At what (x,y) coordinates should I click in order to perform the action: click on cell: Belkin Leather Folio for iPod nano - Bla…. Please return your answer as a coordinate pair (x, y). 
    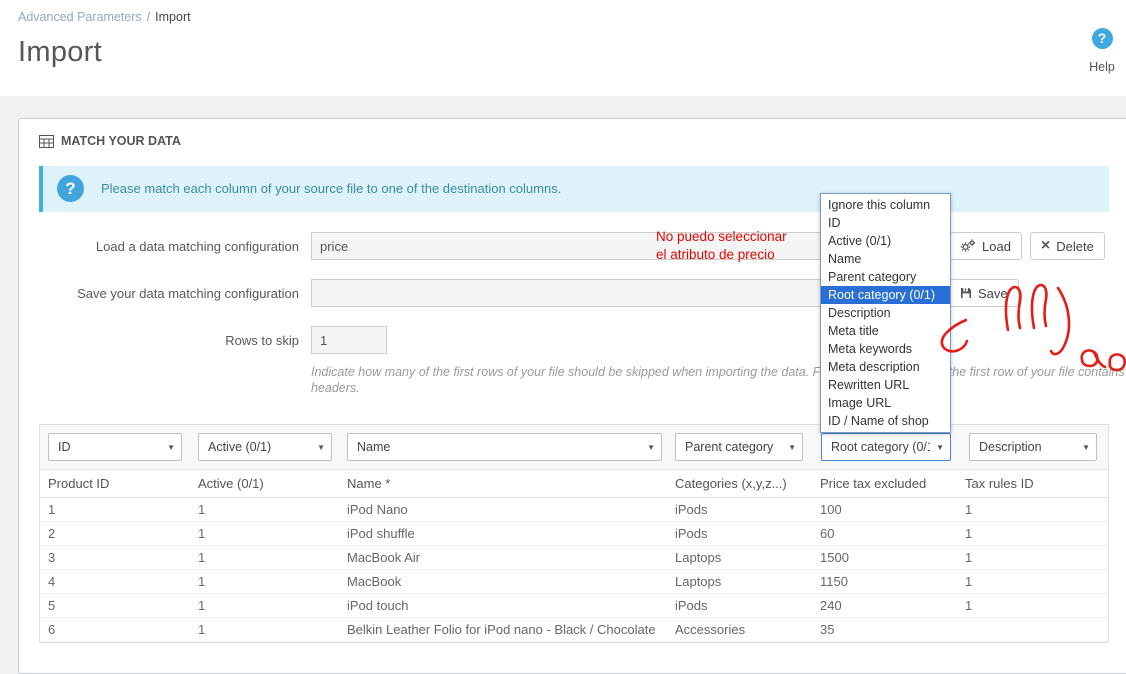
    Looking at the image, I should click on (503, 629).